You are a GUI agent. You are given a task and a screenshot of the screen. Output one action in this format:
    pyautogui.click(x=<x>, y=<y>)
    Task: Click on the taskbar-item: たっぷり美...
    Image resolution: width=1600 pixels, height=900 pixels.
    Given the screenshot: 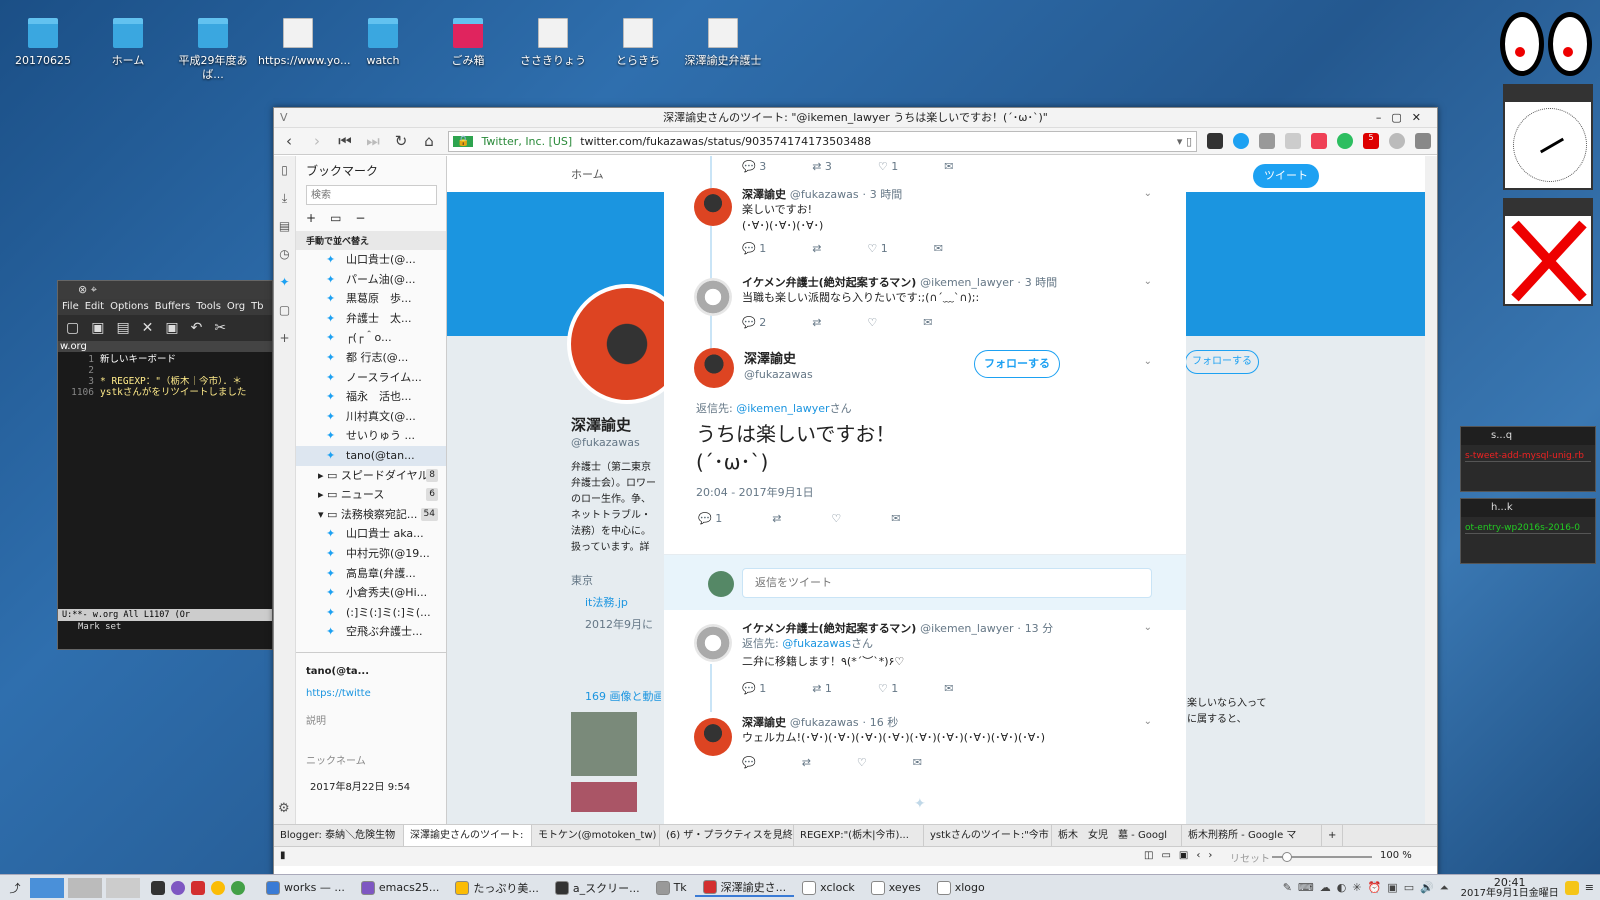 What is the action you would take?
    pyautogui.click(x=497, y=888)
    